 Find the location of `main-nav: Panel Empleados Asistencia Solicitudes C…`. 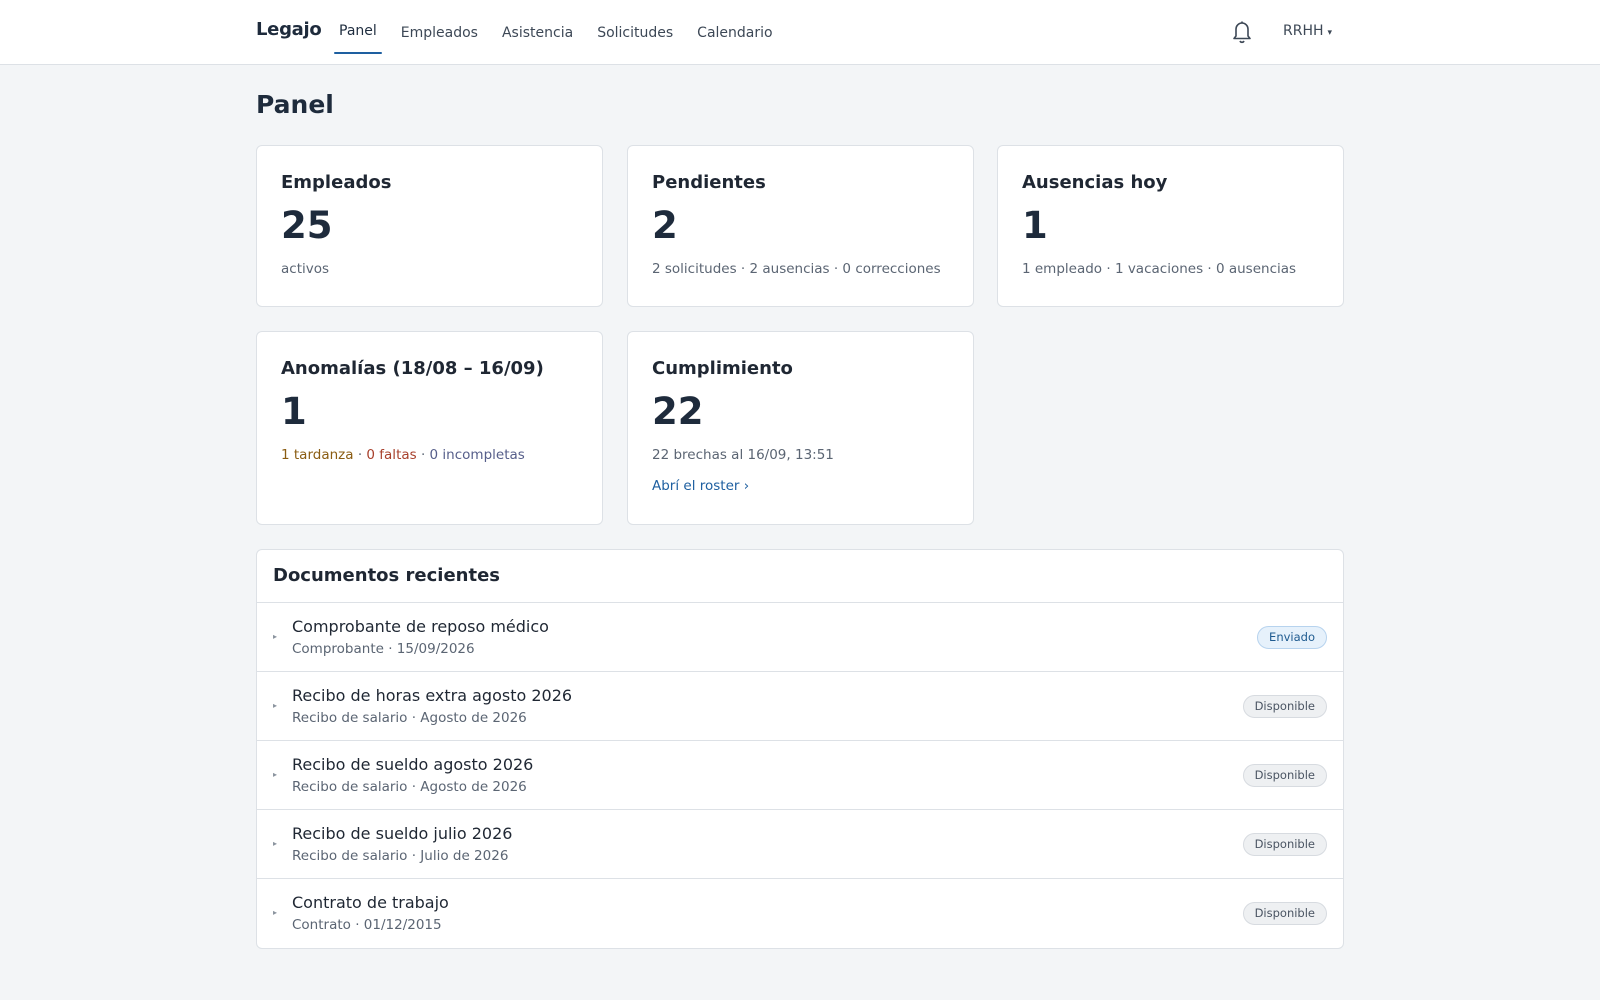

main-nav: Panel Empleados Asistencia Solicitudes C… is located at coordinates (563, 32).